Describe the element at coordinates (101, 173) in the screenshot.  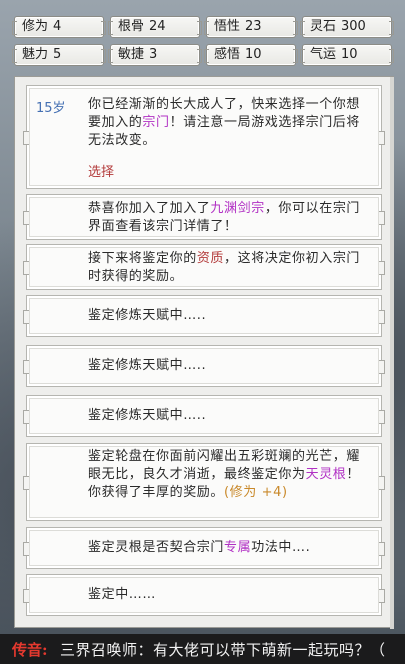
I see `choose-sect-link: 选择` at that location.